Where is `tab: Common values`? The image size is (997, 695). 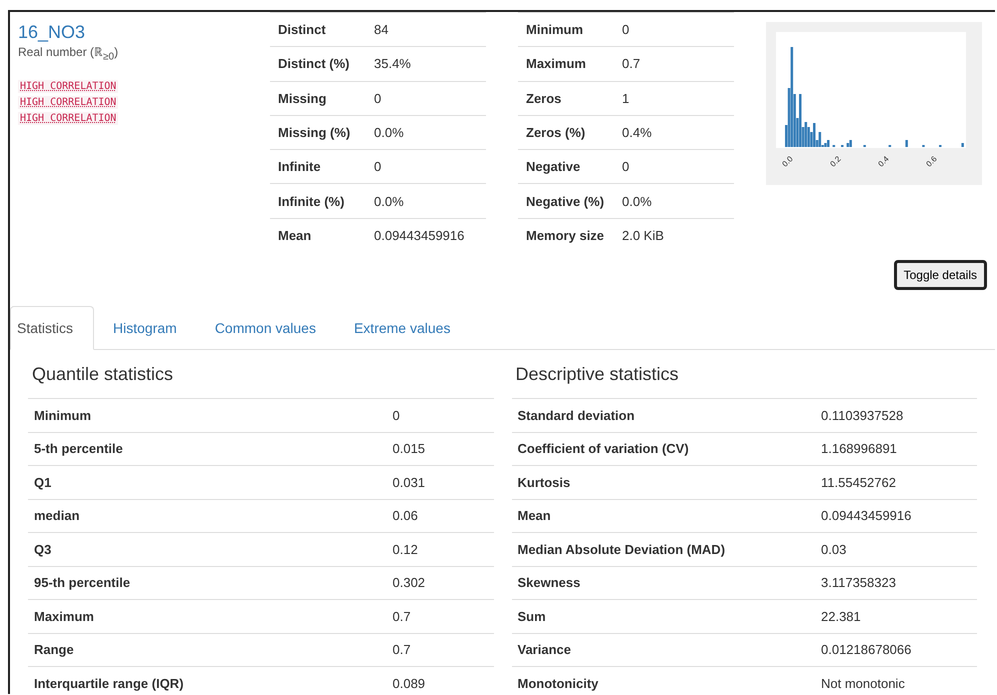
tab: Common values is located at coordinates (265, 328).